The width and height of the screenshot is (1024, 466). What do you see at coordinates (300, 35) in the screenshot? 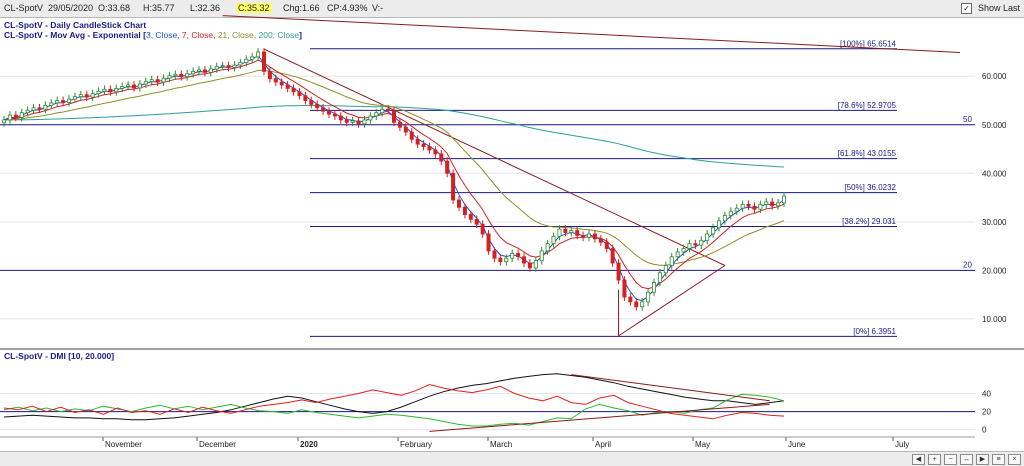
I see `ema-legend-suffix: ]` at bounding box center [300, 35].